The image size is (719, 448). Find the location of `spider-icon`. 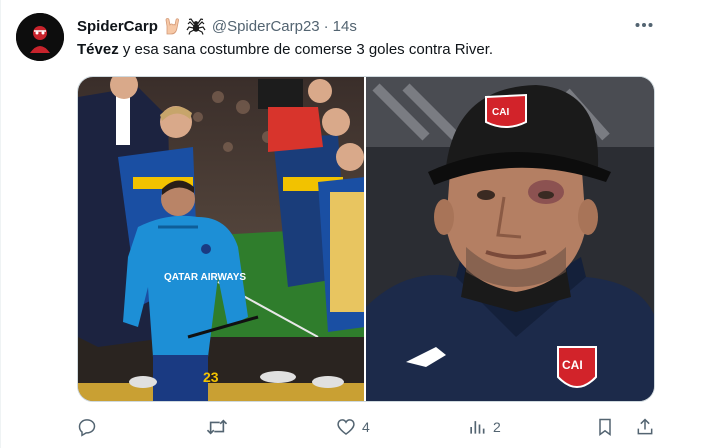

spider-icon is located at coordinates (196, 26).